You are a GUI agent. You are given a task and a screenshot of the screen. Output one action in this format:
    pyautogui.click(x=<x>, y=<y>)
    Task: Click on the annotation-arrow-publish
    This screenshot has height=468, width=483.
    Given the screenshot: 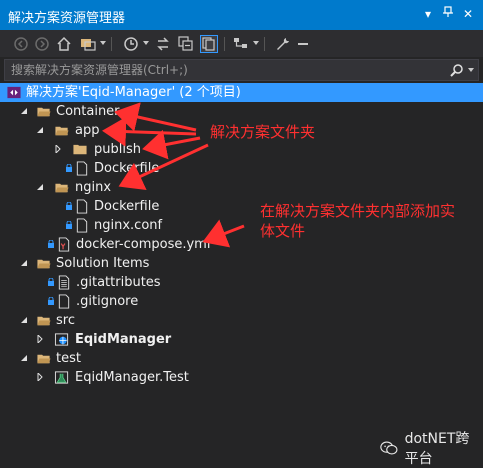 What is the action you would take?
    pyautogui.click(x=171, y=144)
    